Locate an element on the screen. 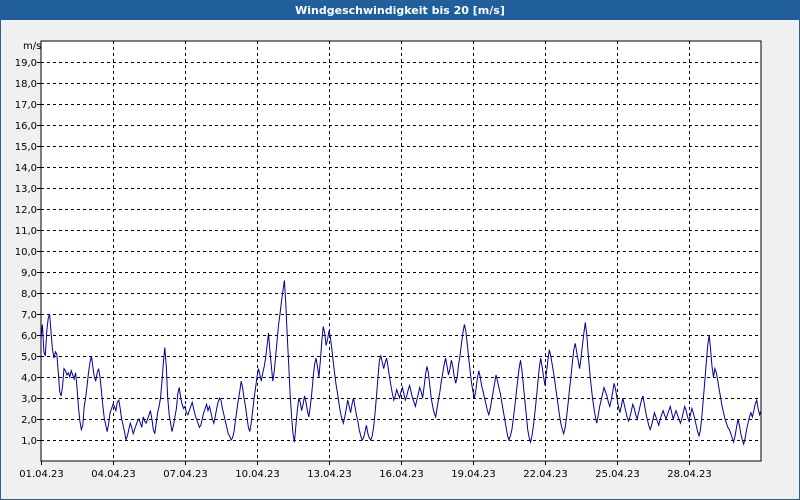 Image resolution: width=800 pixels, height=500 pixels. y-tick-label: 12,0 is located at coordinates (26, 210).